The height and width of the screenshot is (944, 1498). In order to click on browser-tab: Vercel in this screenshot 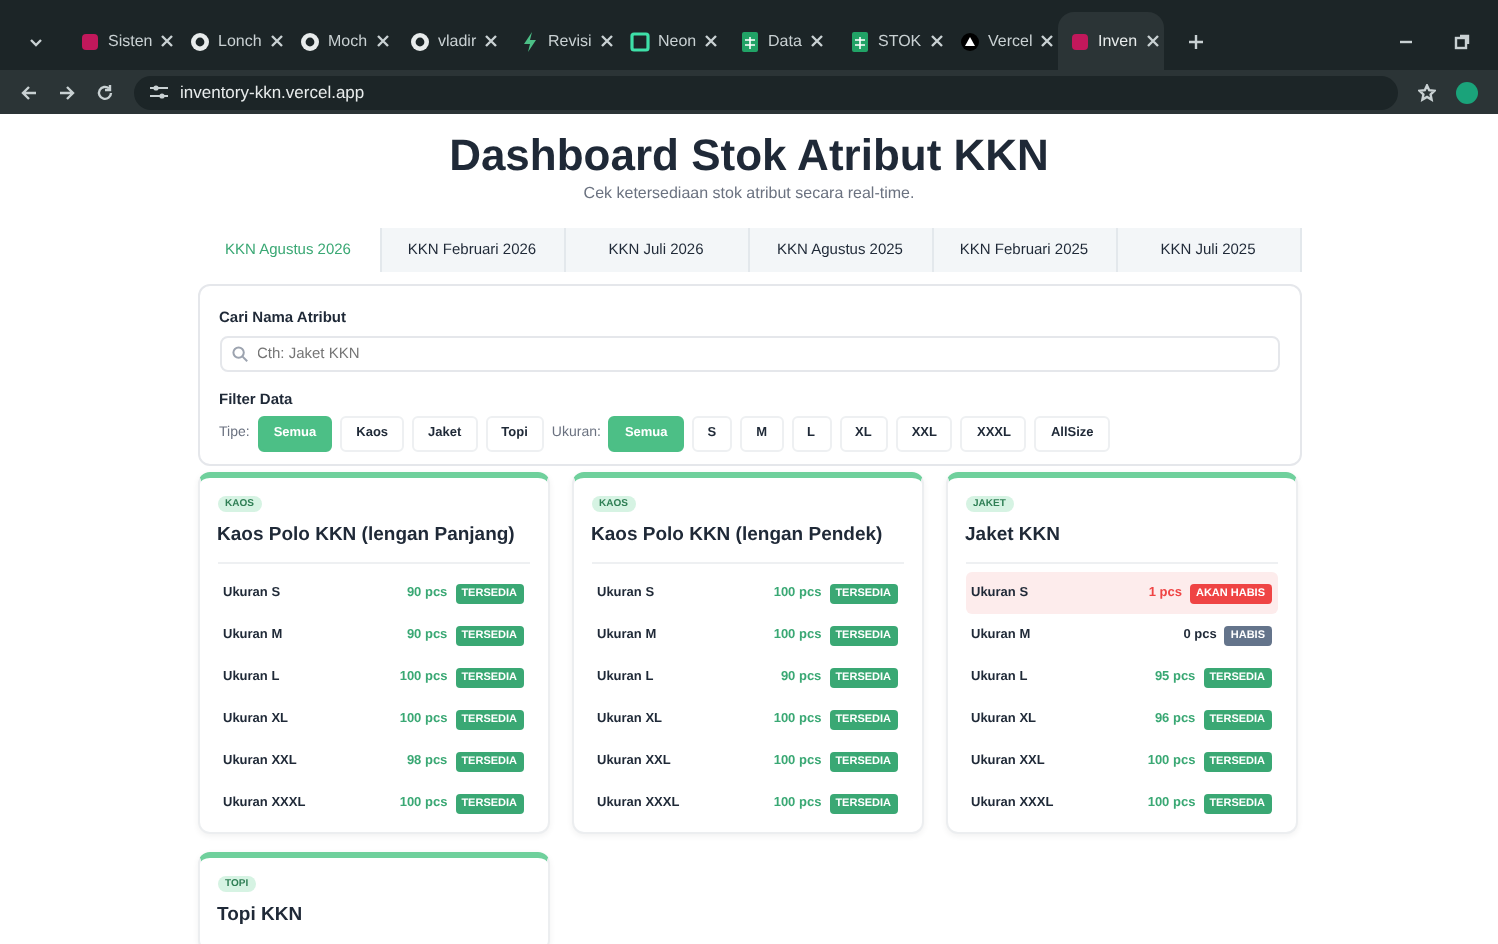, I will do `click(1001, 41)`.